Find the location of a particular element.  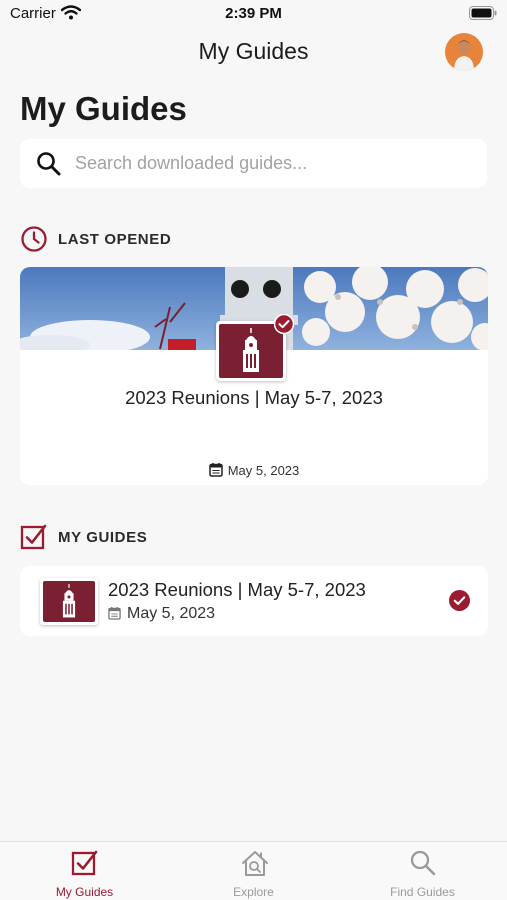

guide-title: 2023 Reunions | May 5-7, 2023 is located at coordinates (237, 589).